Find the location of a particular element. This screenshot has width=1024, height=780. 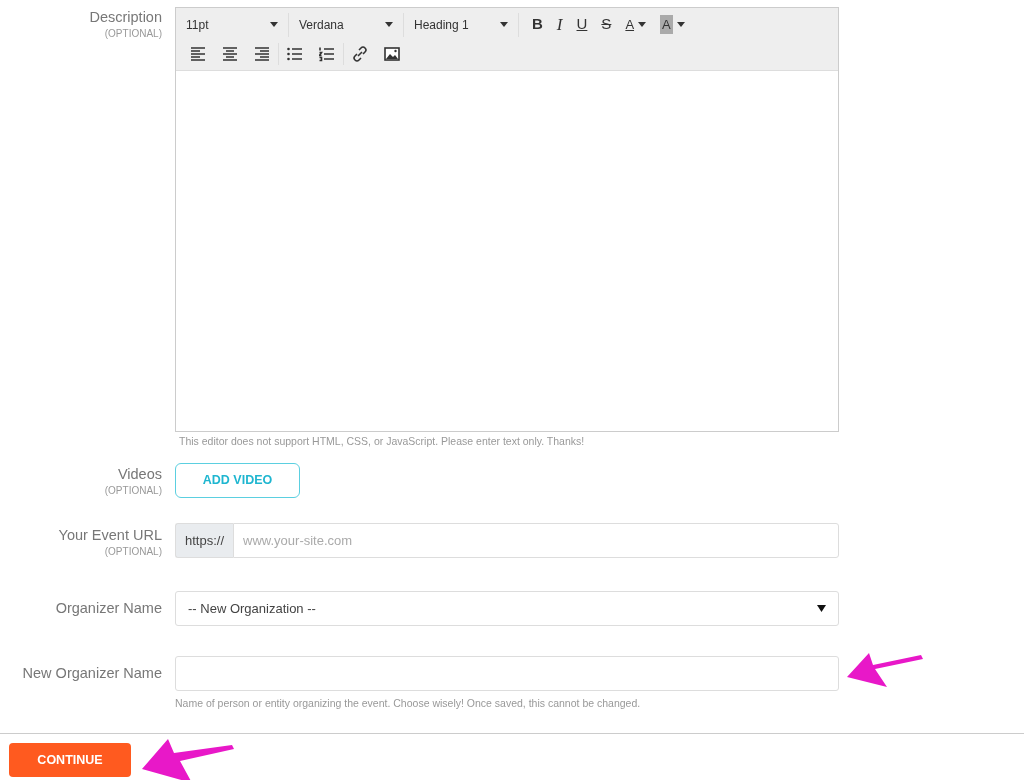

field-label: New Organizer Name is located at coordinates (91, 673).